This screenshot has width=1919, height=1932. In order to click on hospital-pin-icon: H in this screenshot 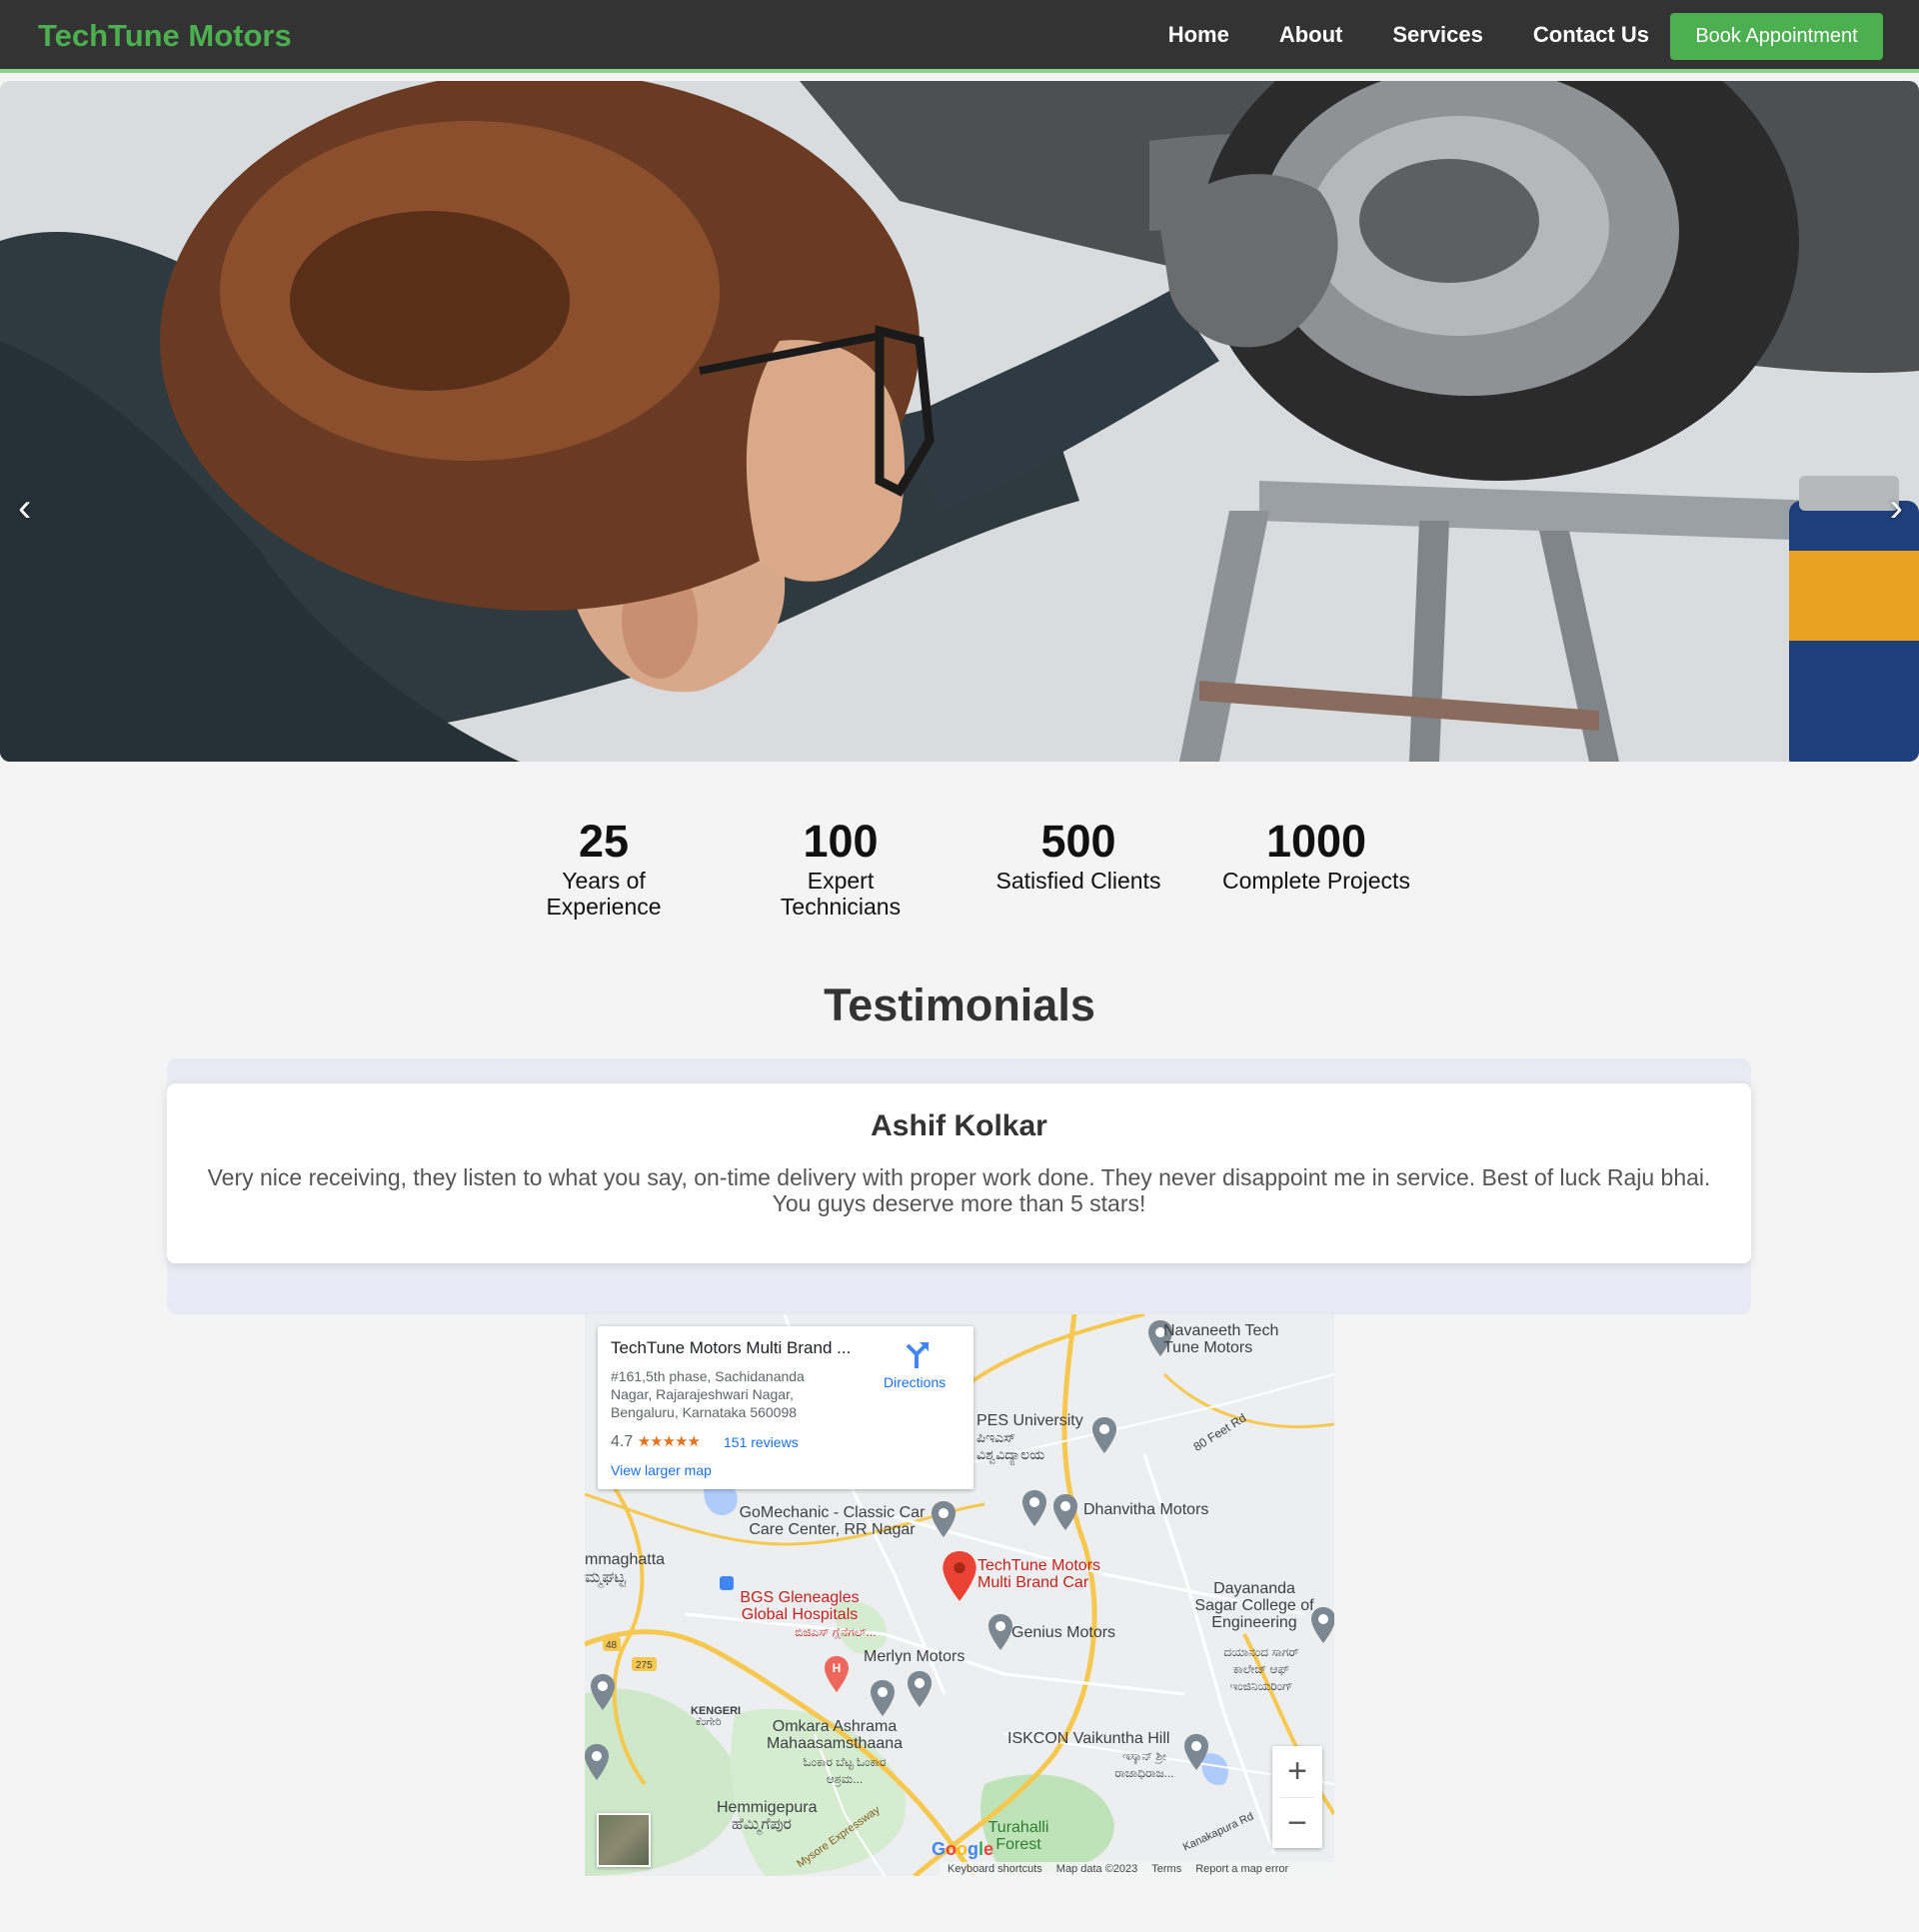, I will do `click(837, 1674)`.